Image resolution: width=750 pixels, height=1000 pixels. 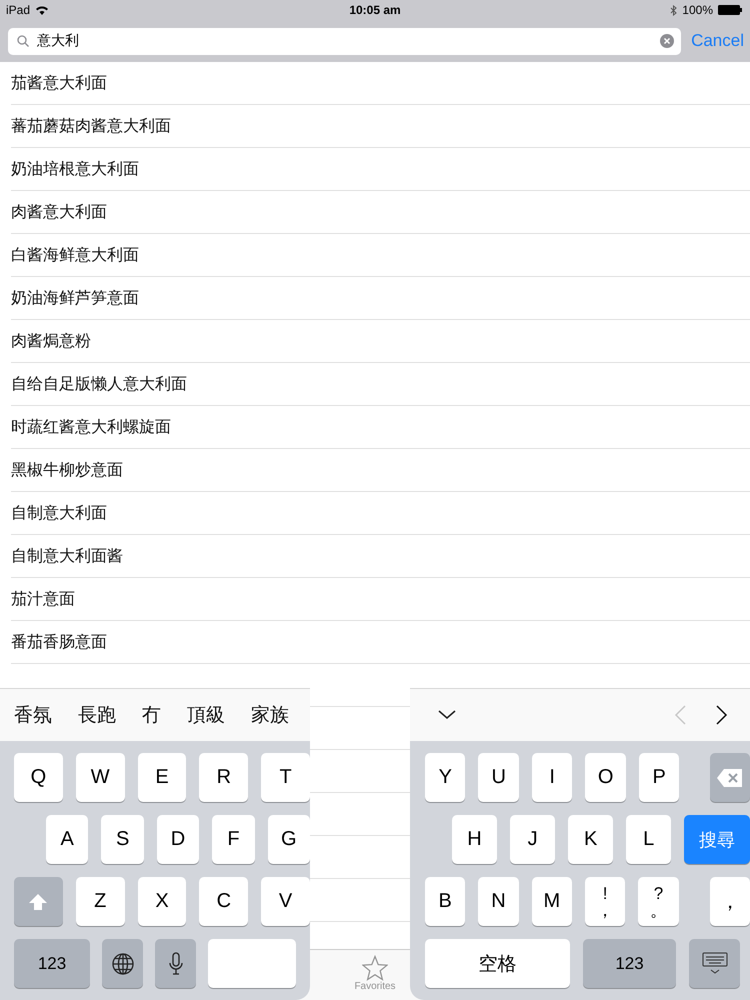 I want to click on key: A, so click(x=67, y=839).